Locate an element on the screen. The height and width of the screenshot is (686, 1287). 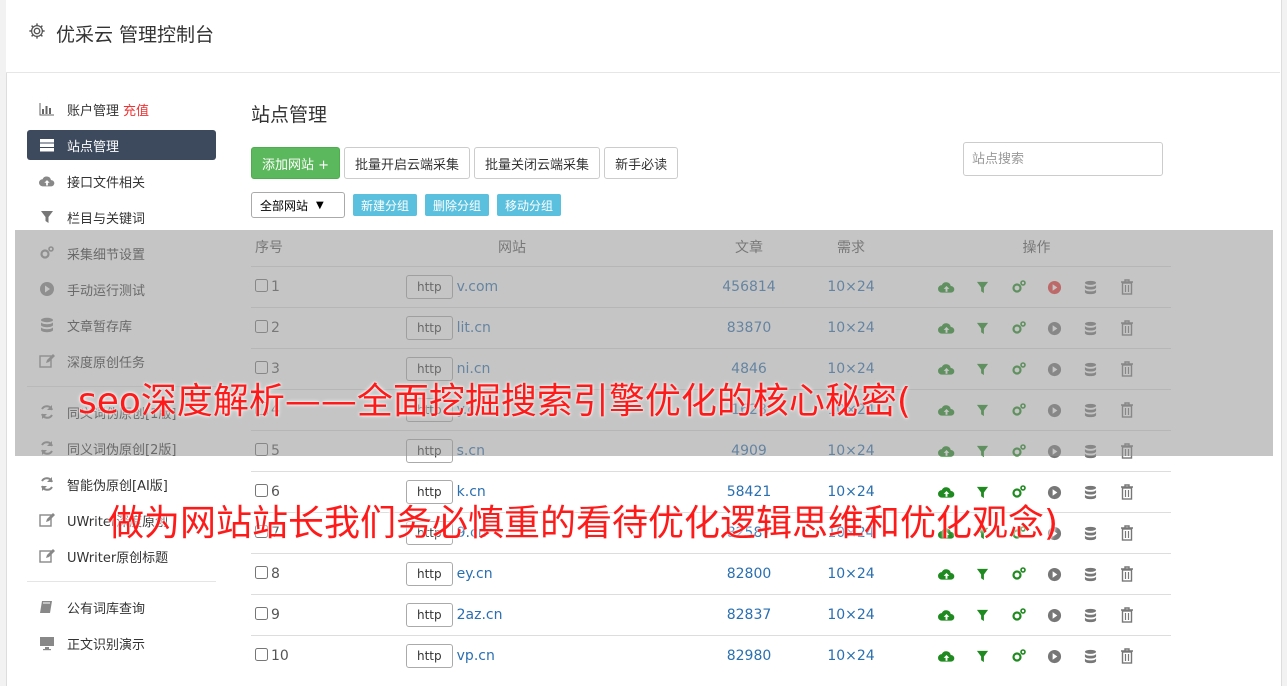
sidebar-item-items-1: 站点管理 is located at coordinates (121, 145).